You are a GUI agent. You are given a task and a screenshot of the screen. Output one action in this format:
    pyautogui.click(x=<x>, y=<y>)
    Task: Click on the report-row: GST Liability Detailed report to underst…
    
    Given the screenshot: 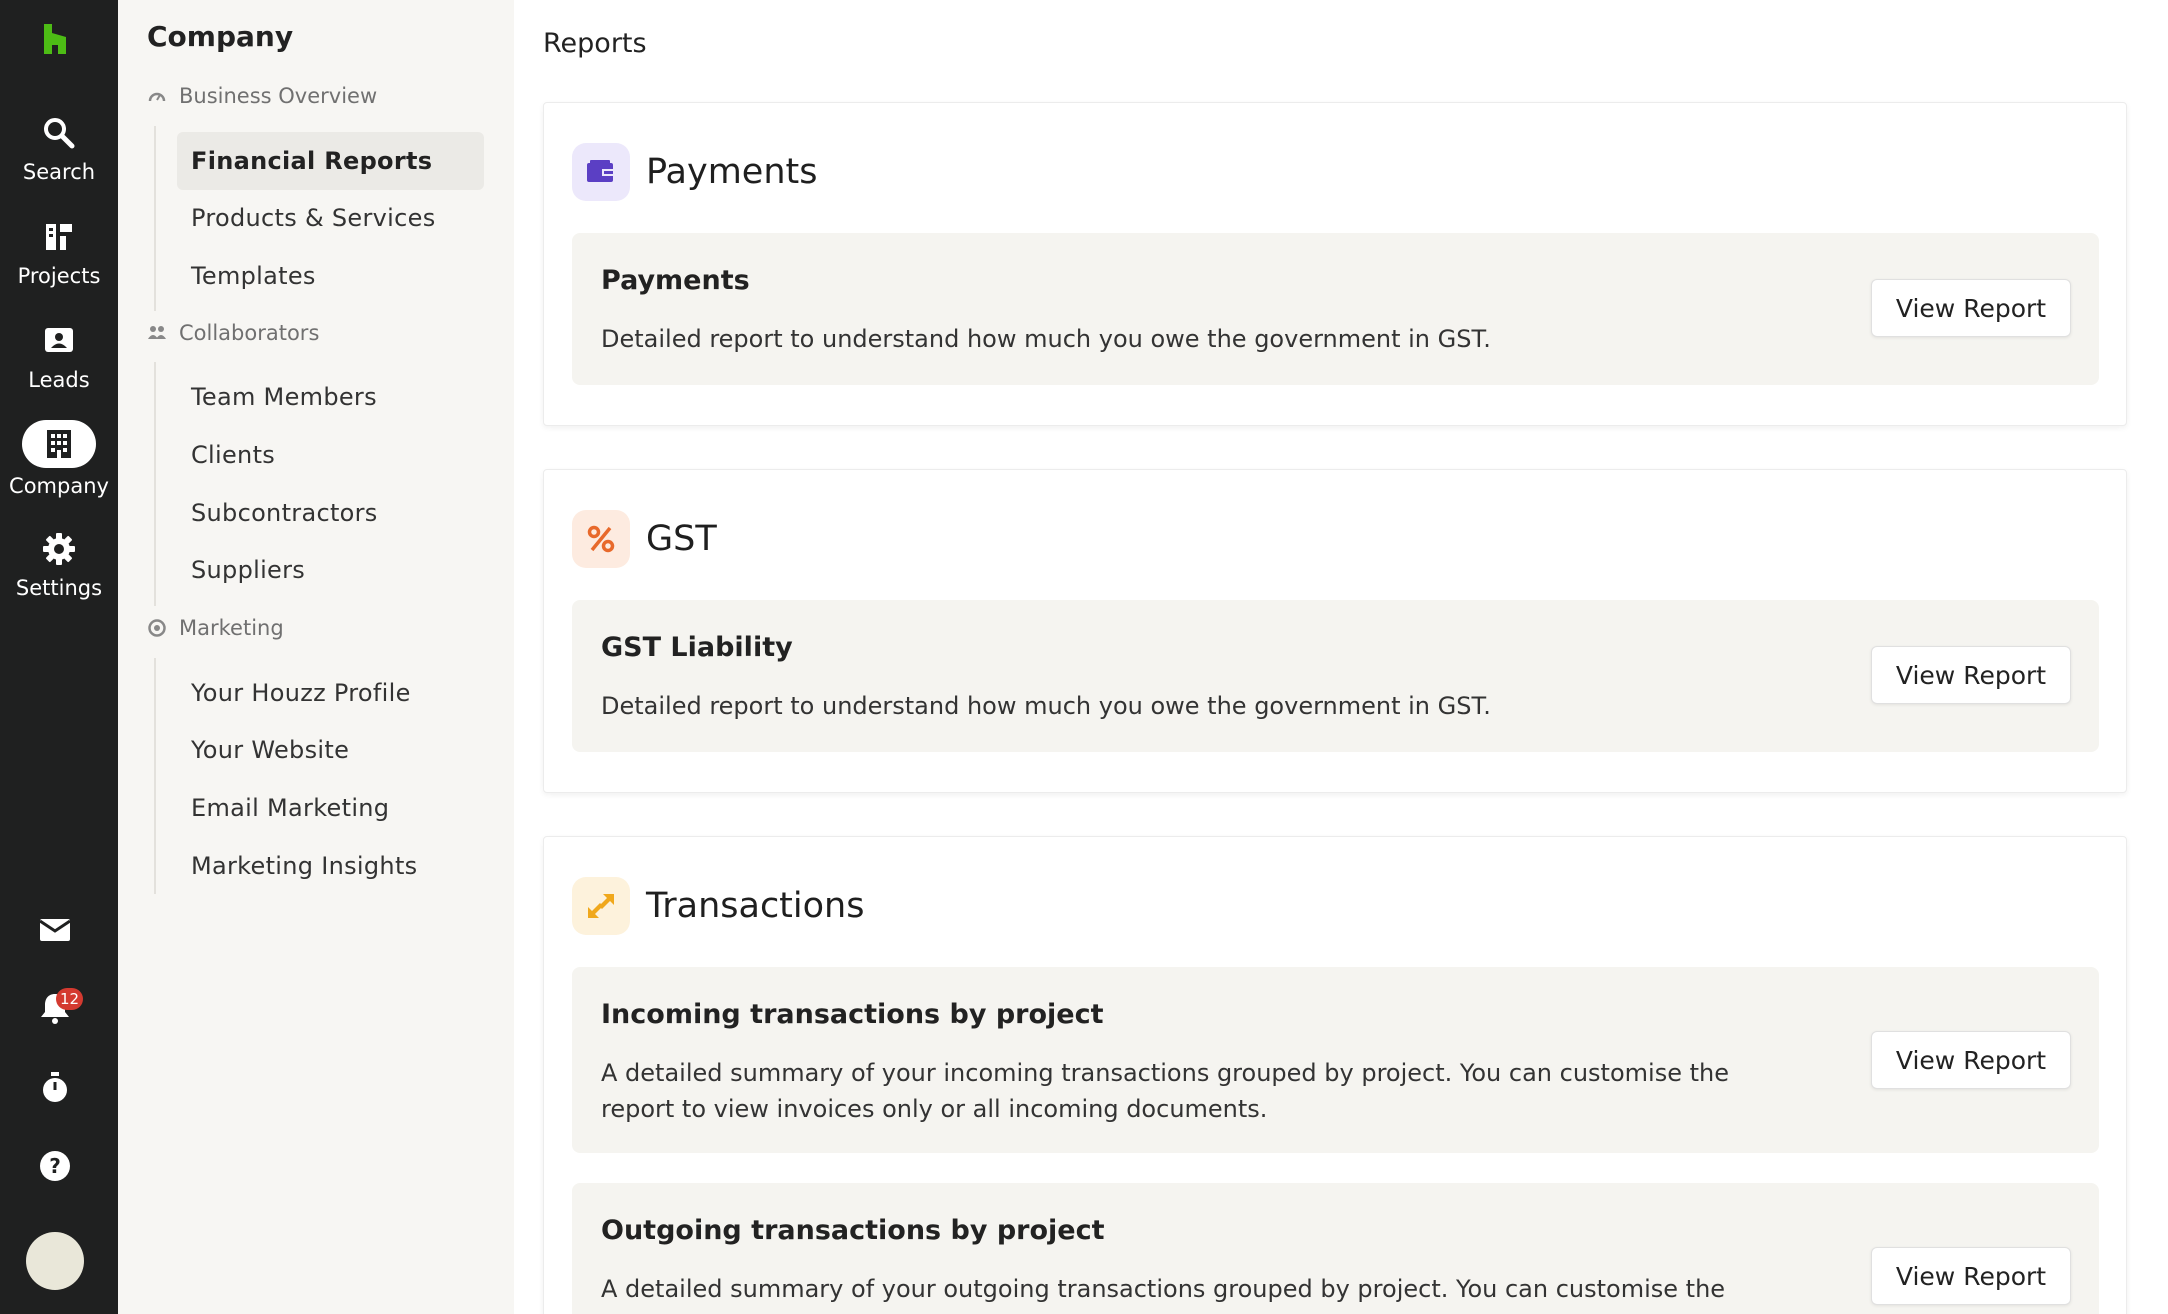 What is the action you would take?
    pyautogui.click(x=1335, y=676)
    